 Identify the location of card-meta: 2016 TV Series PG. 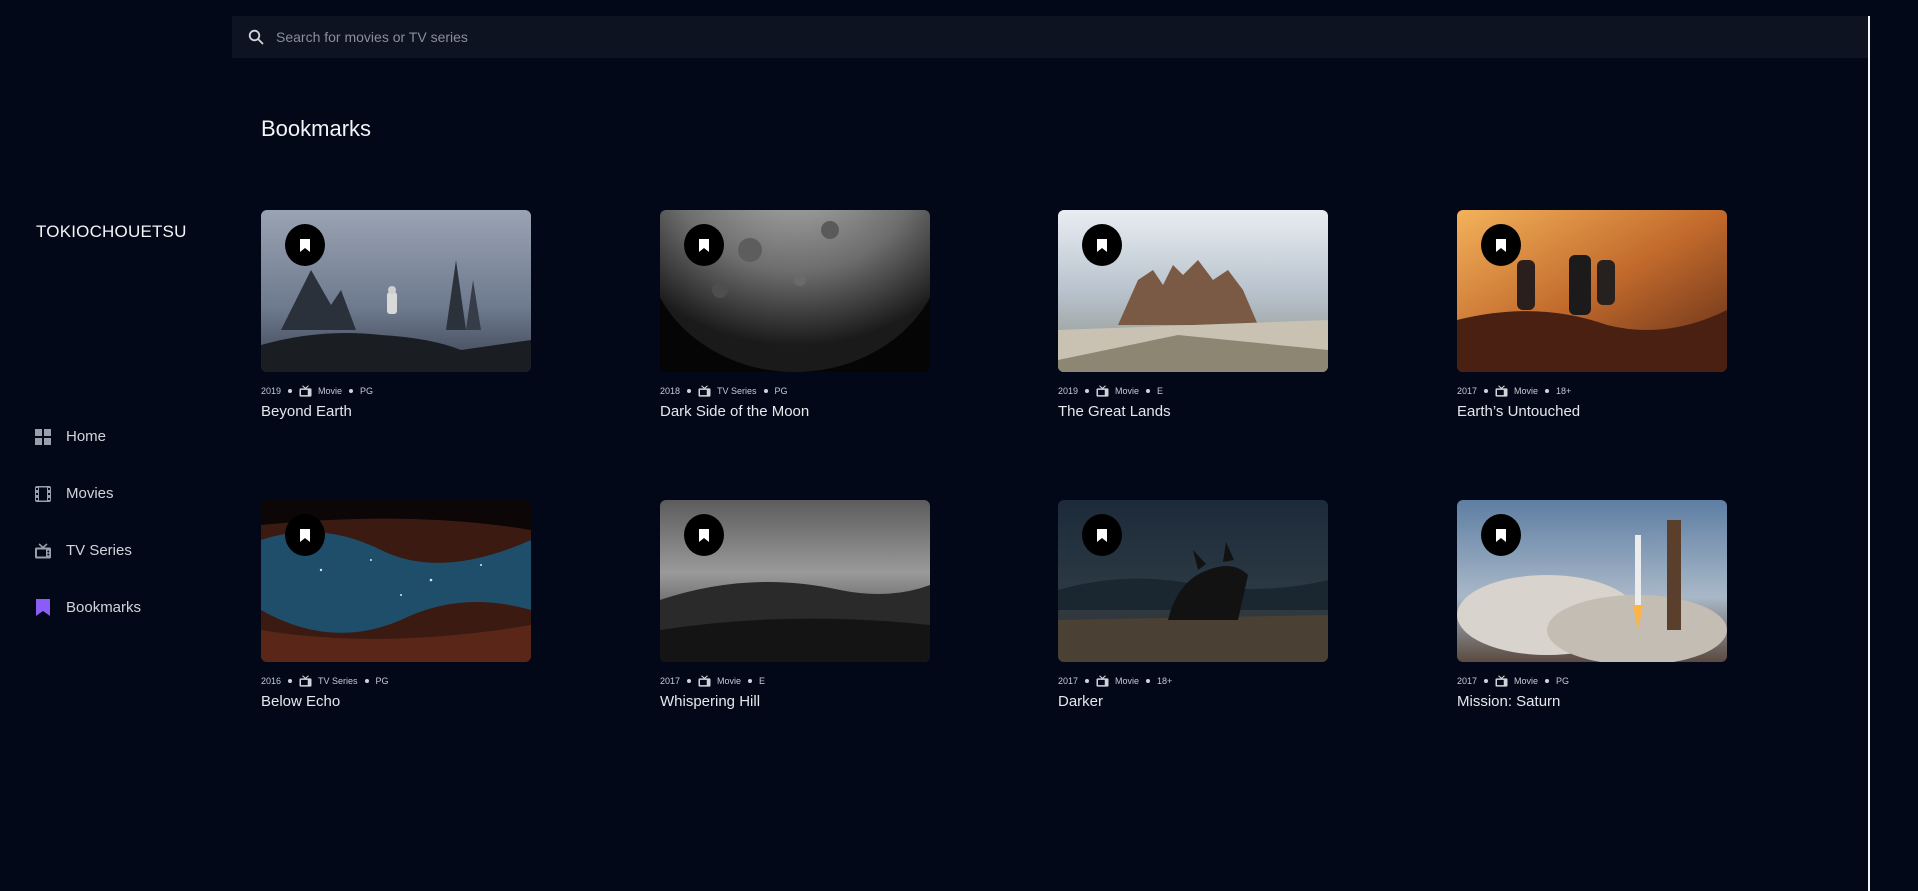
(396, 681).